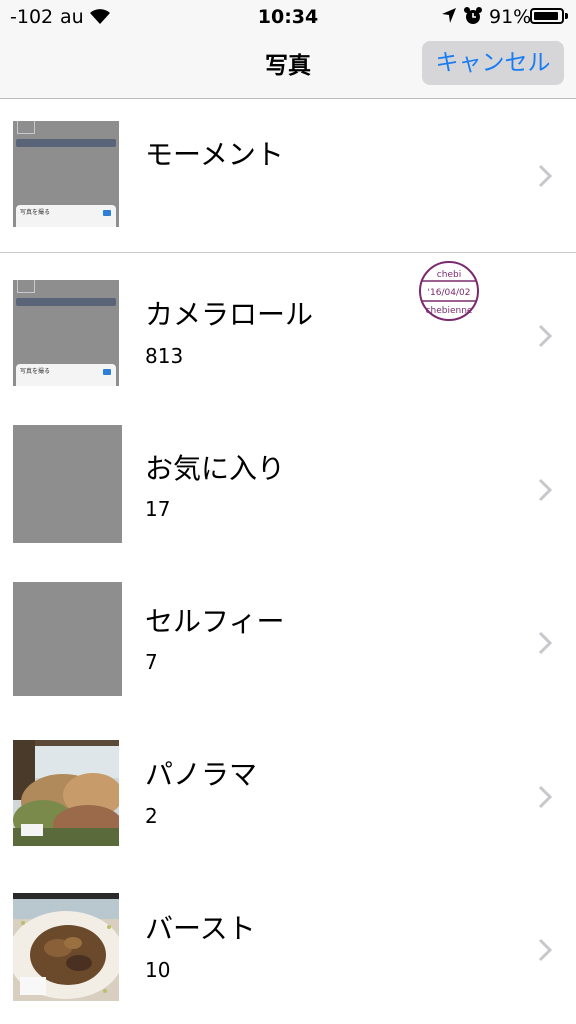  What do you see at coordinates (214, 154) in the screenshot?
I see `album-label: モーメント` at bounding box center [214, 154].